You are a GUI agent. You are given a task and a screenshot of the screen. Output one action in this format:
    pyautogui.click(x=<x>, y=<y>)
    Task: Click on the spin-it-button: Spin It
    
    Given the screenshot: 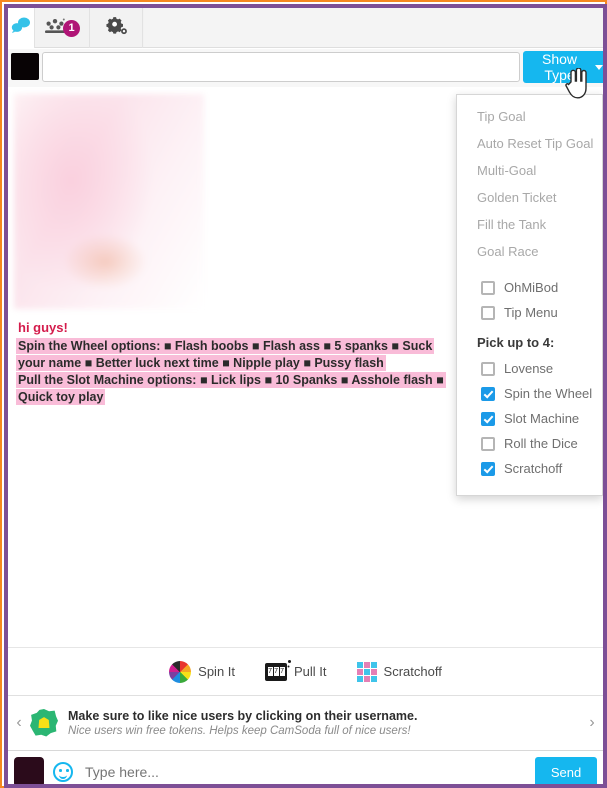 What is the action you would take?
    pyautogui.click(x=202, y=671)
    